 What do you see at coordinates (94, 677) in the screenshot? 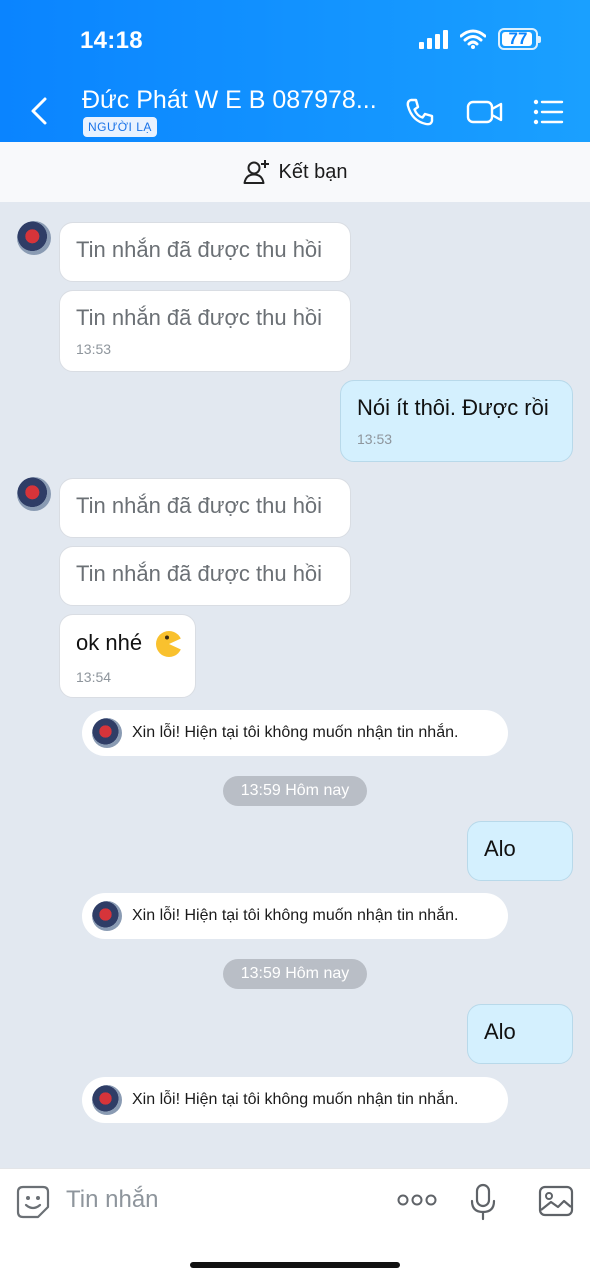
I see `message-time: 13:54` at bounding box center [94, 677].